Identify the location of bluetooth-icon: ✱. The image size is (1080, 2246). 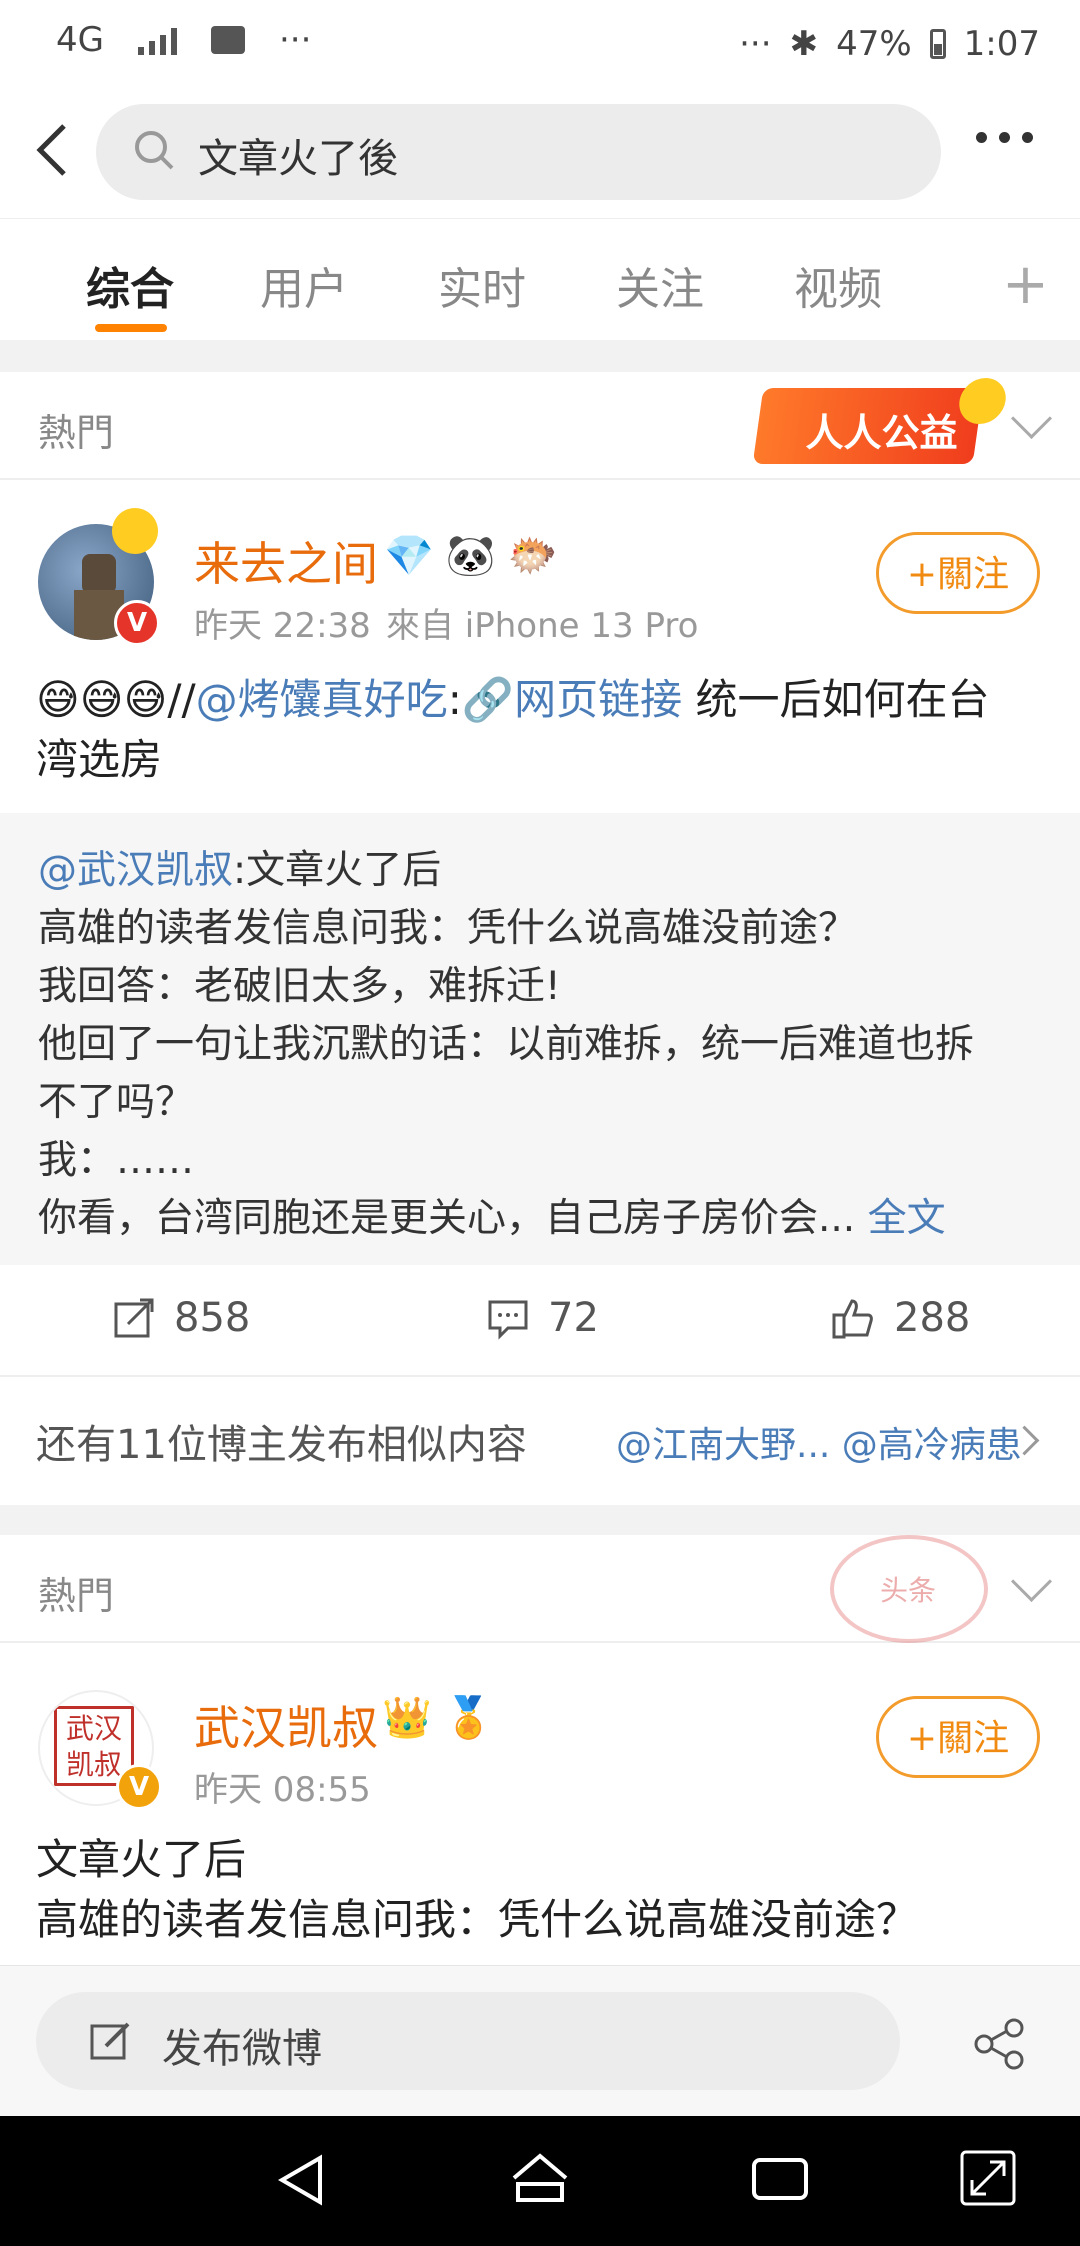
(804, 44).